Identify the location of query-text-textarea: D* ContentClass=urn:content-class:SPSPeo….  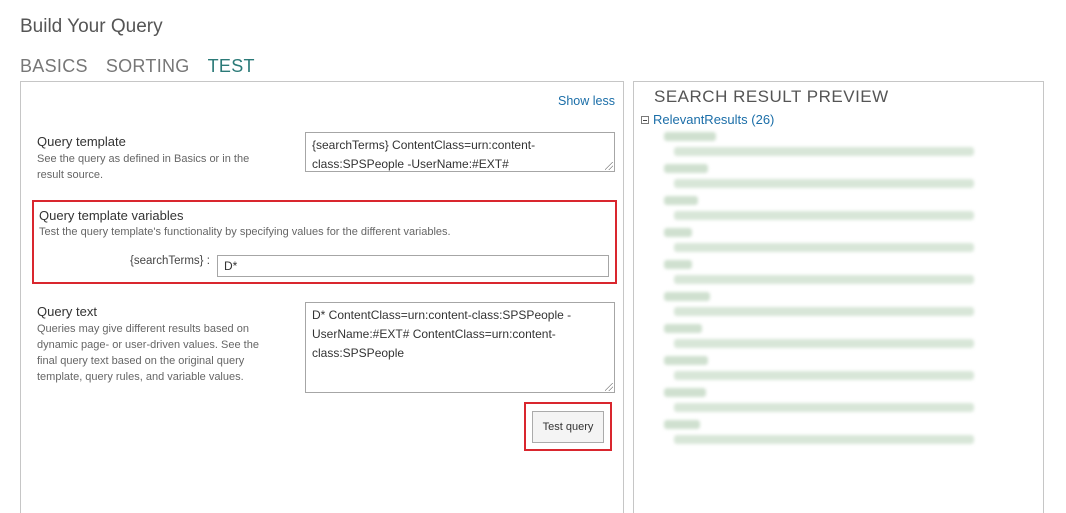
(460, 347).